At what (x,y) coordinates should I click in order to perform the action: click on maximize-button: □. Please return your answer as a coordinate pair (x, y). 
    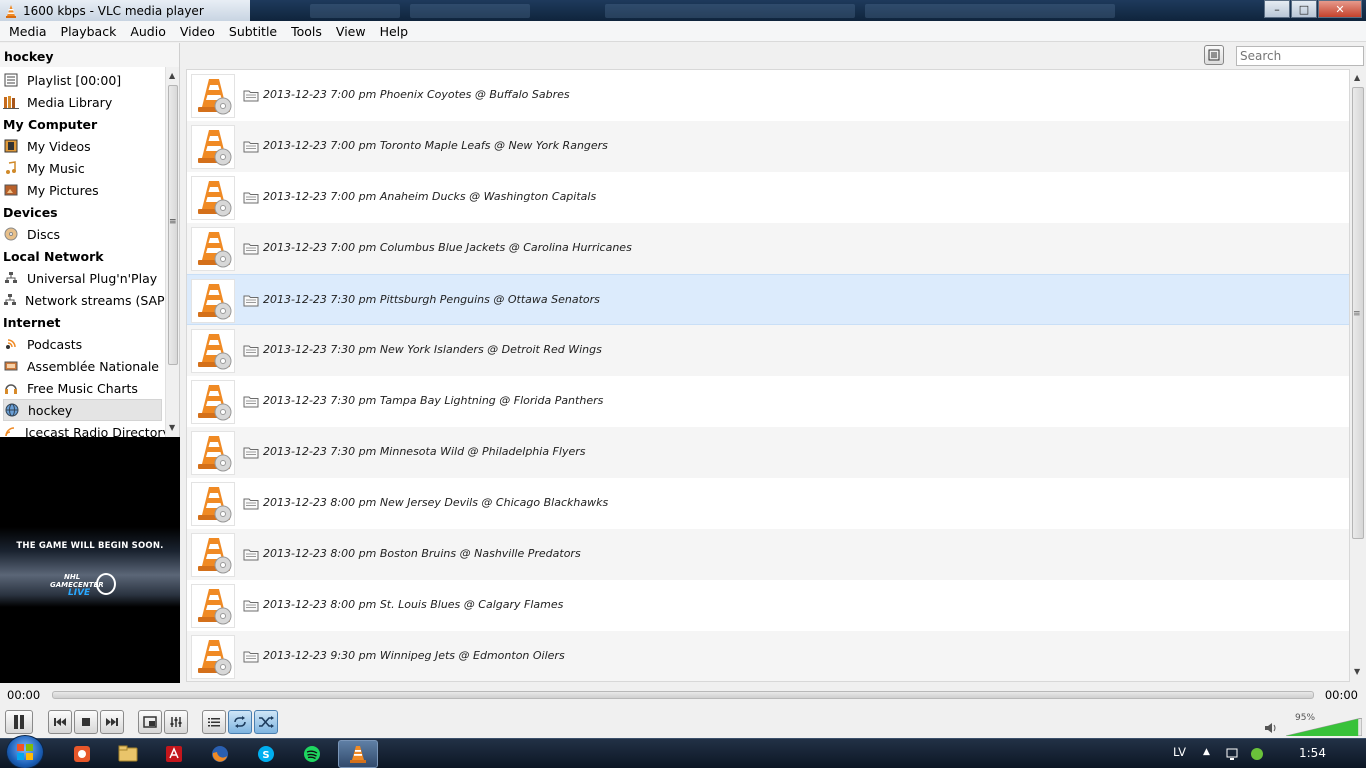
    Looking at the image, I should click on (1304, 9).